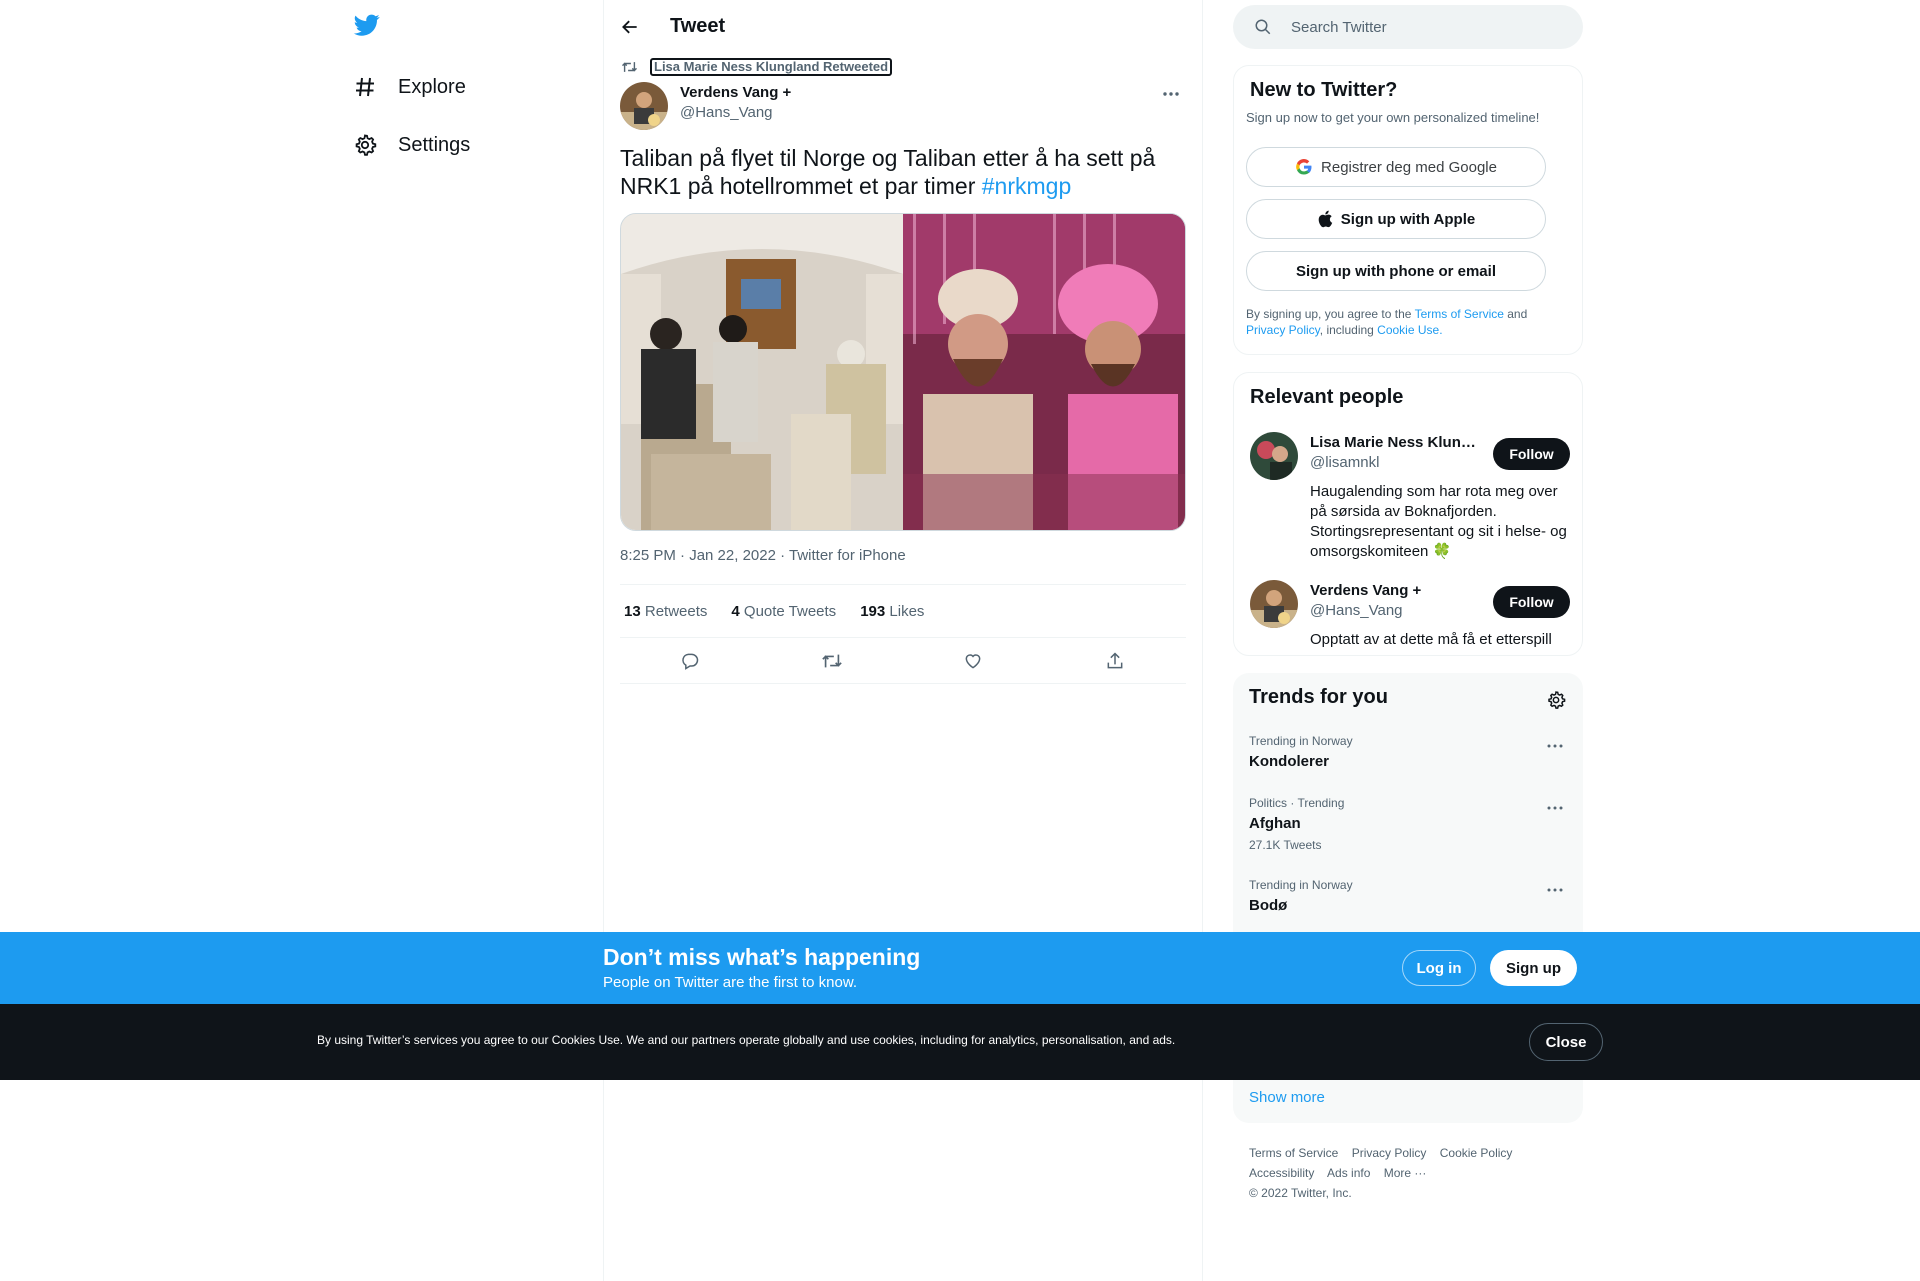 This screenshot has width=1920, height=1281. What do you see at coordinates (1263, 27) in the screenshot?
I see `search-icon` at bounding box center [1263, 27].